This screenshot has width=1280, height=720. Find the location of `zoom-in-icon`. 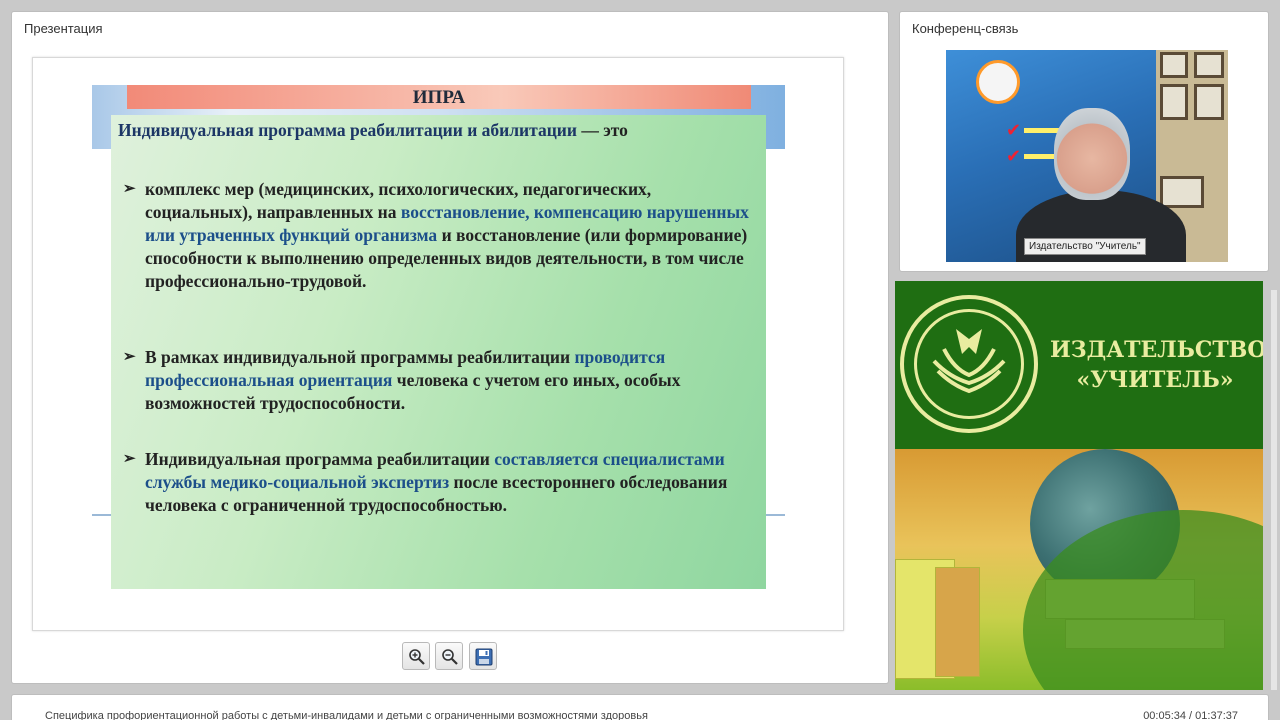

zoom-in-icon is located at coordinates (417, 657).